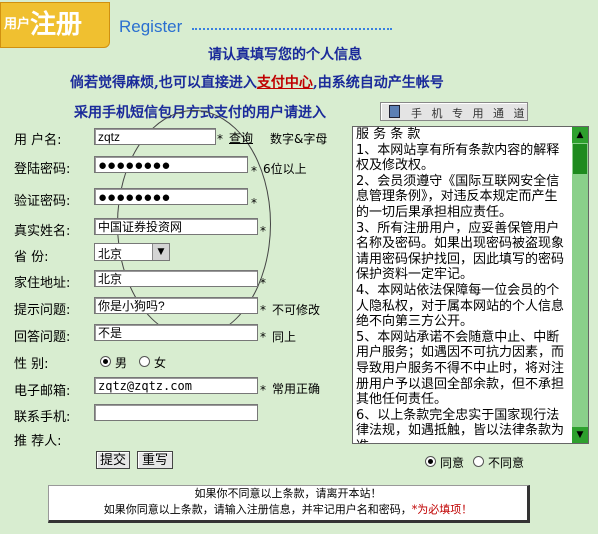 The width and height of the screenshot is (598, 534). Describe the element at coordinates (110, 254) in the screenshot. I see `province-selected-value: 北京` at that location.